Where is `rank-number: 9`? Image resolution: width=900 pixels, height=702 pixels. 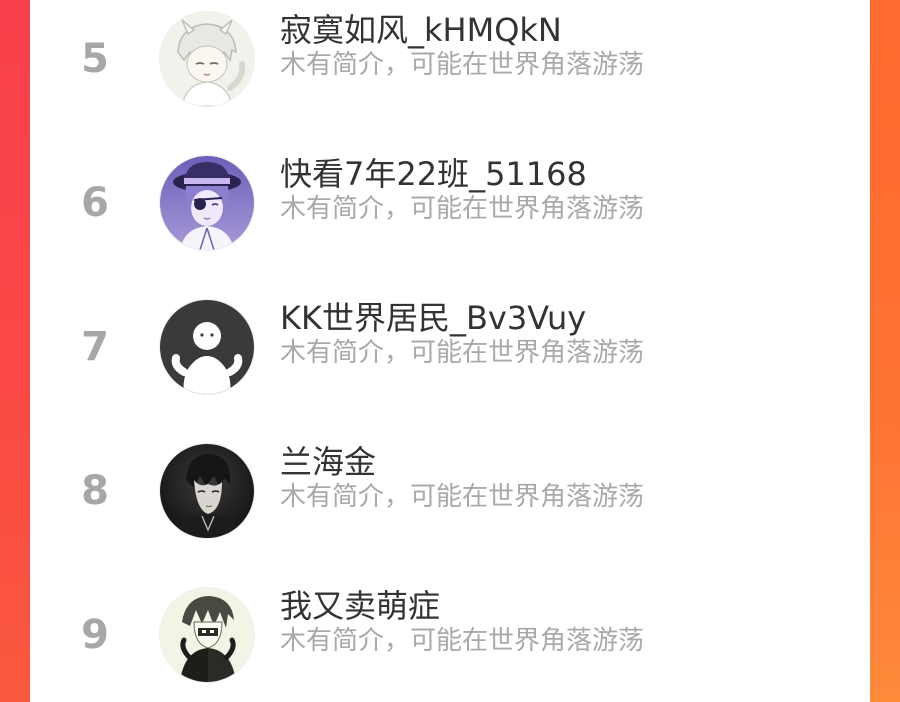
rank-number: 9 is located at coordinates (95, 635).